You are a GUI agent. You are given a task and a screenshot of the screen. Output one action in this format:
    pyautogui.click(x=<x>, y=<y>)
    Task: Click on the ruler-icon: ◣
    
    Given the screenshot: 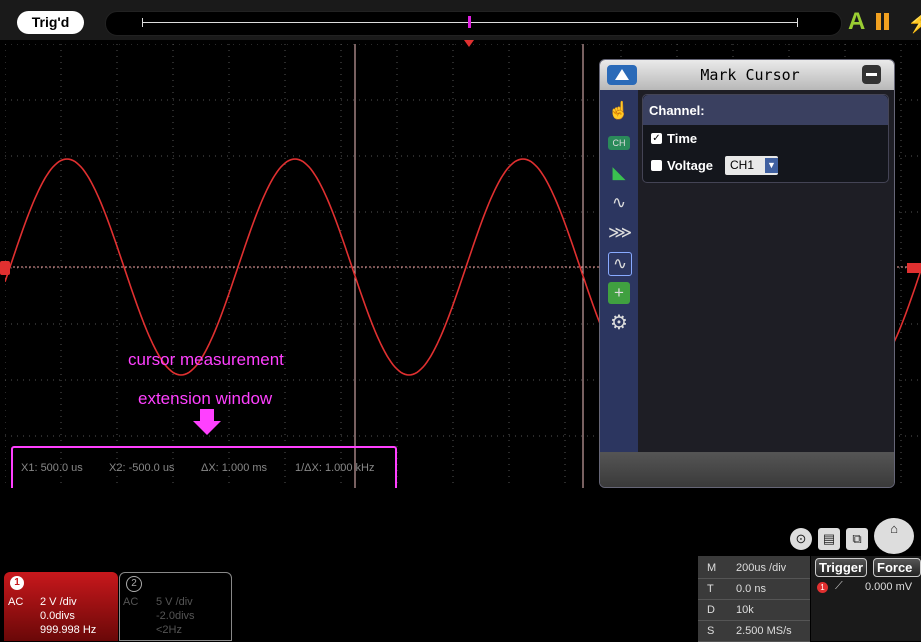 What is the action you would take?
    pyautogui.click(x=619, y=173)
    